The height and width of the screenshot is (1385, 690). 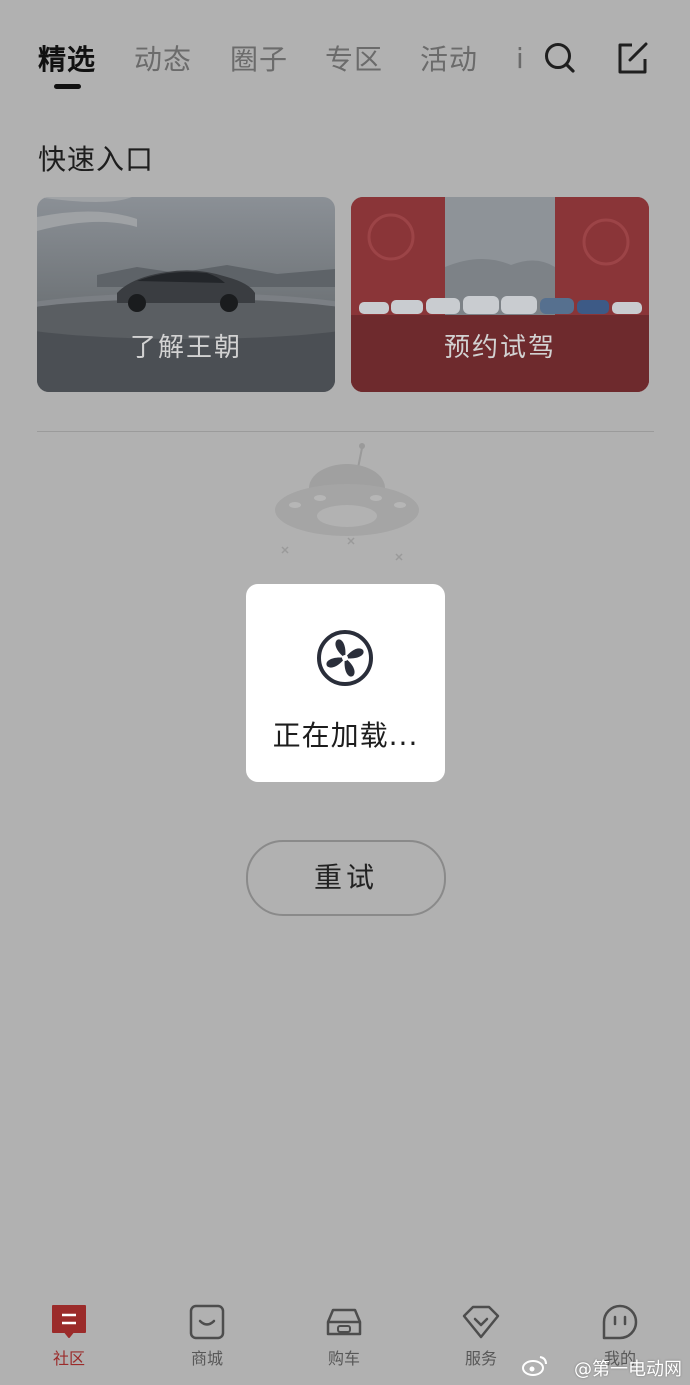 I want to click on nav-label-shop: 商城, so click(x=206, y=1358).